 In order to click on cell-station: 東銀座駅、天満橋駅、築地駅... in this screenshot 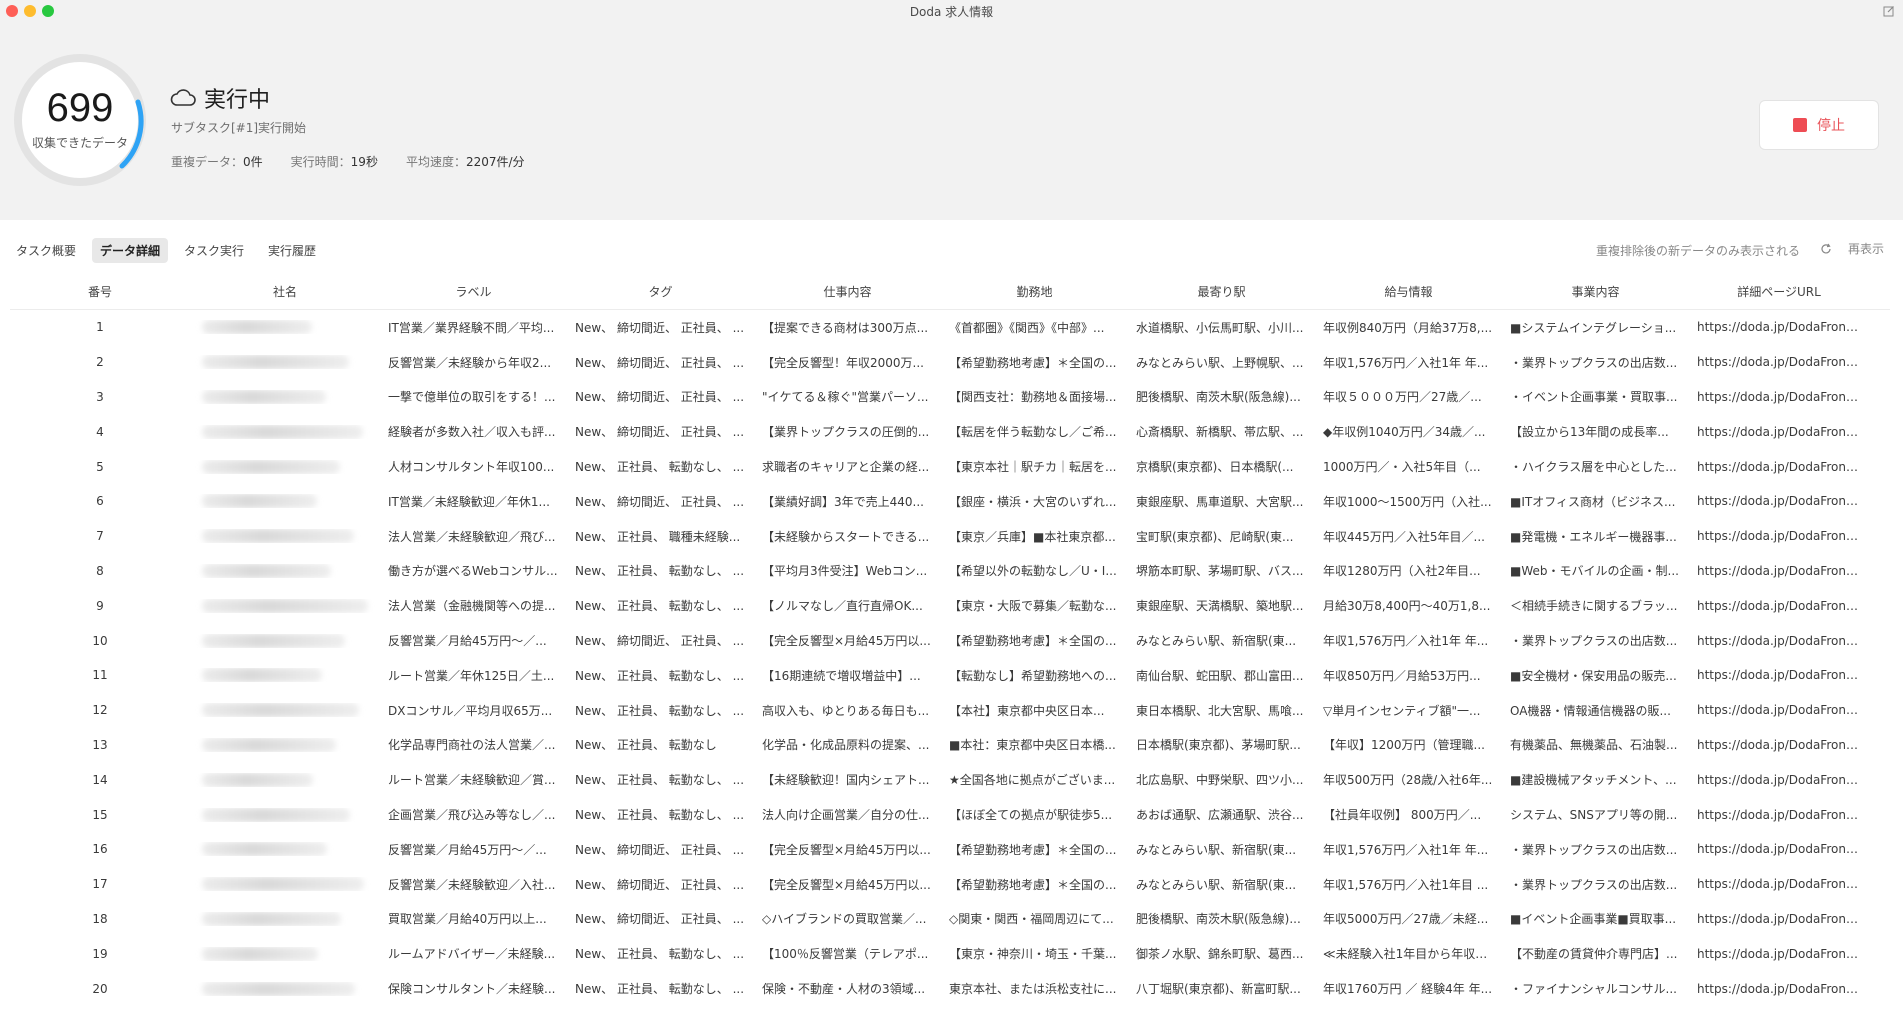, I will do `click(1220, 606)`.